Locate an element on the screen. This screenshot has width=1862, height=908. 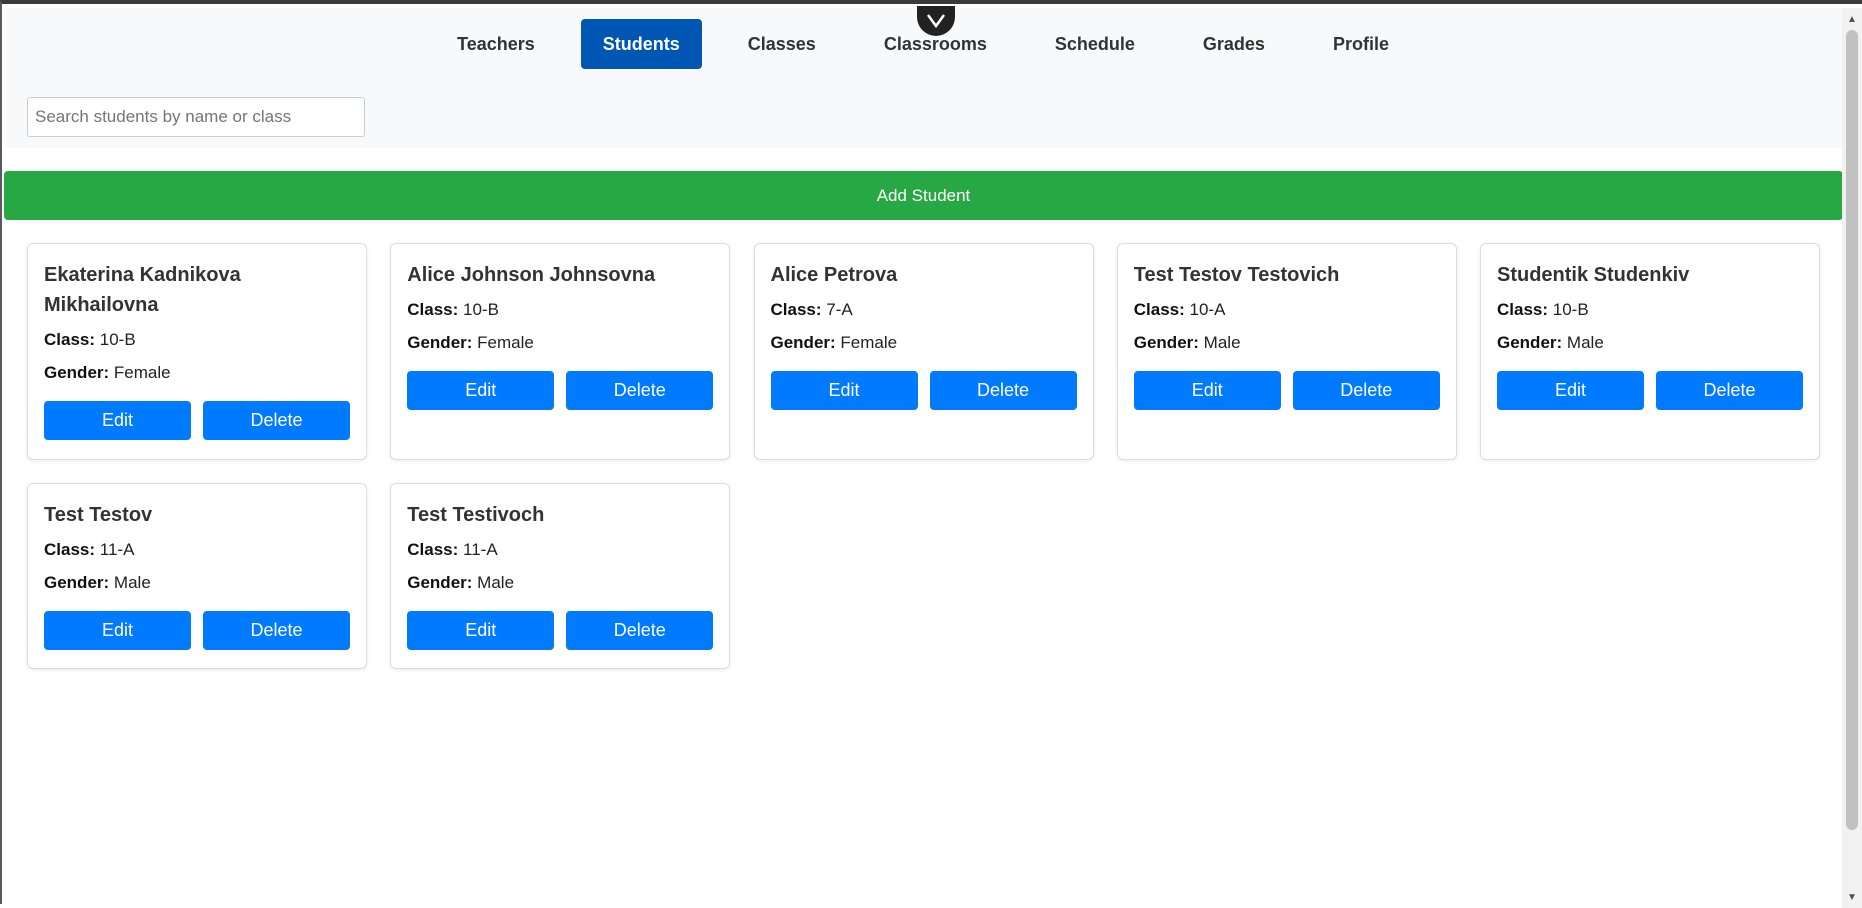
nav-students: Students is located at coordinates (641, 44).